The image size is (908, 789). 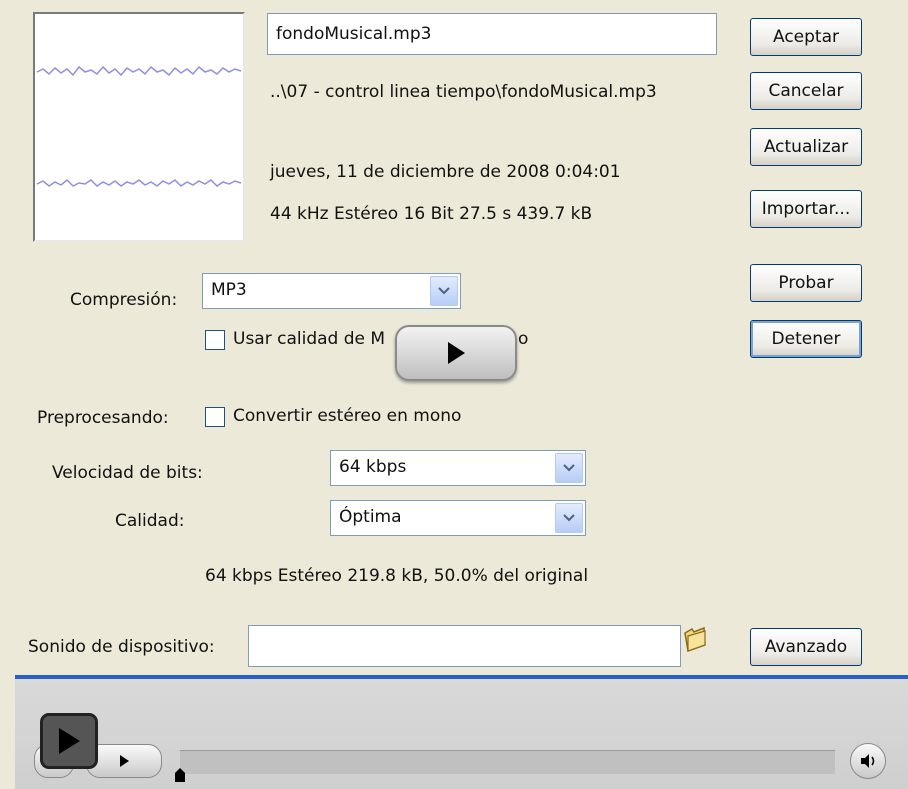 What do you see at coordinates (507, 762) in the screenshot?
I see `seek-bar` at bounding box center [507, 762].